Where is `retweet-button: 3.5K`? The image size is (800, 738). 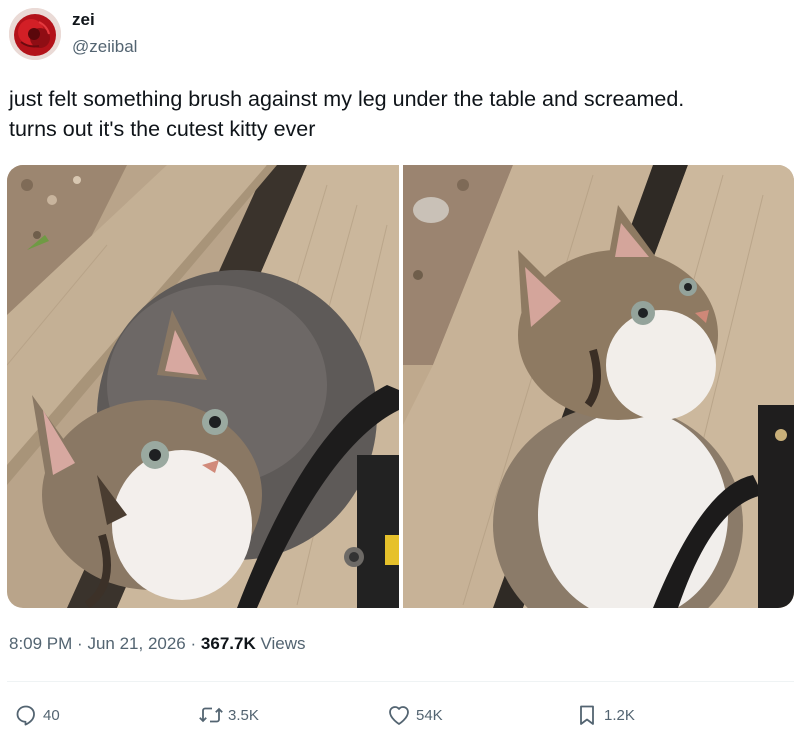 retweet-button: 3.5K is located at coordinates (228, 715).